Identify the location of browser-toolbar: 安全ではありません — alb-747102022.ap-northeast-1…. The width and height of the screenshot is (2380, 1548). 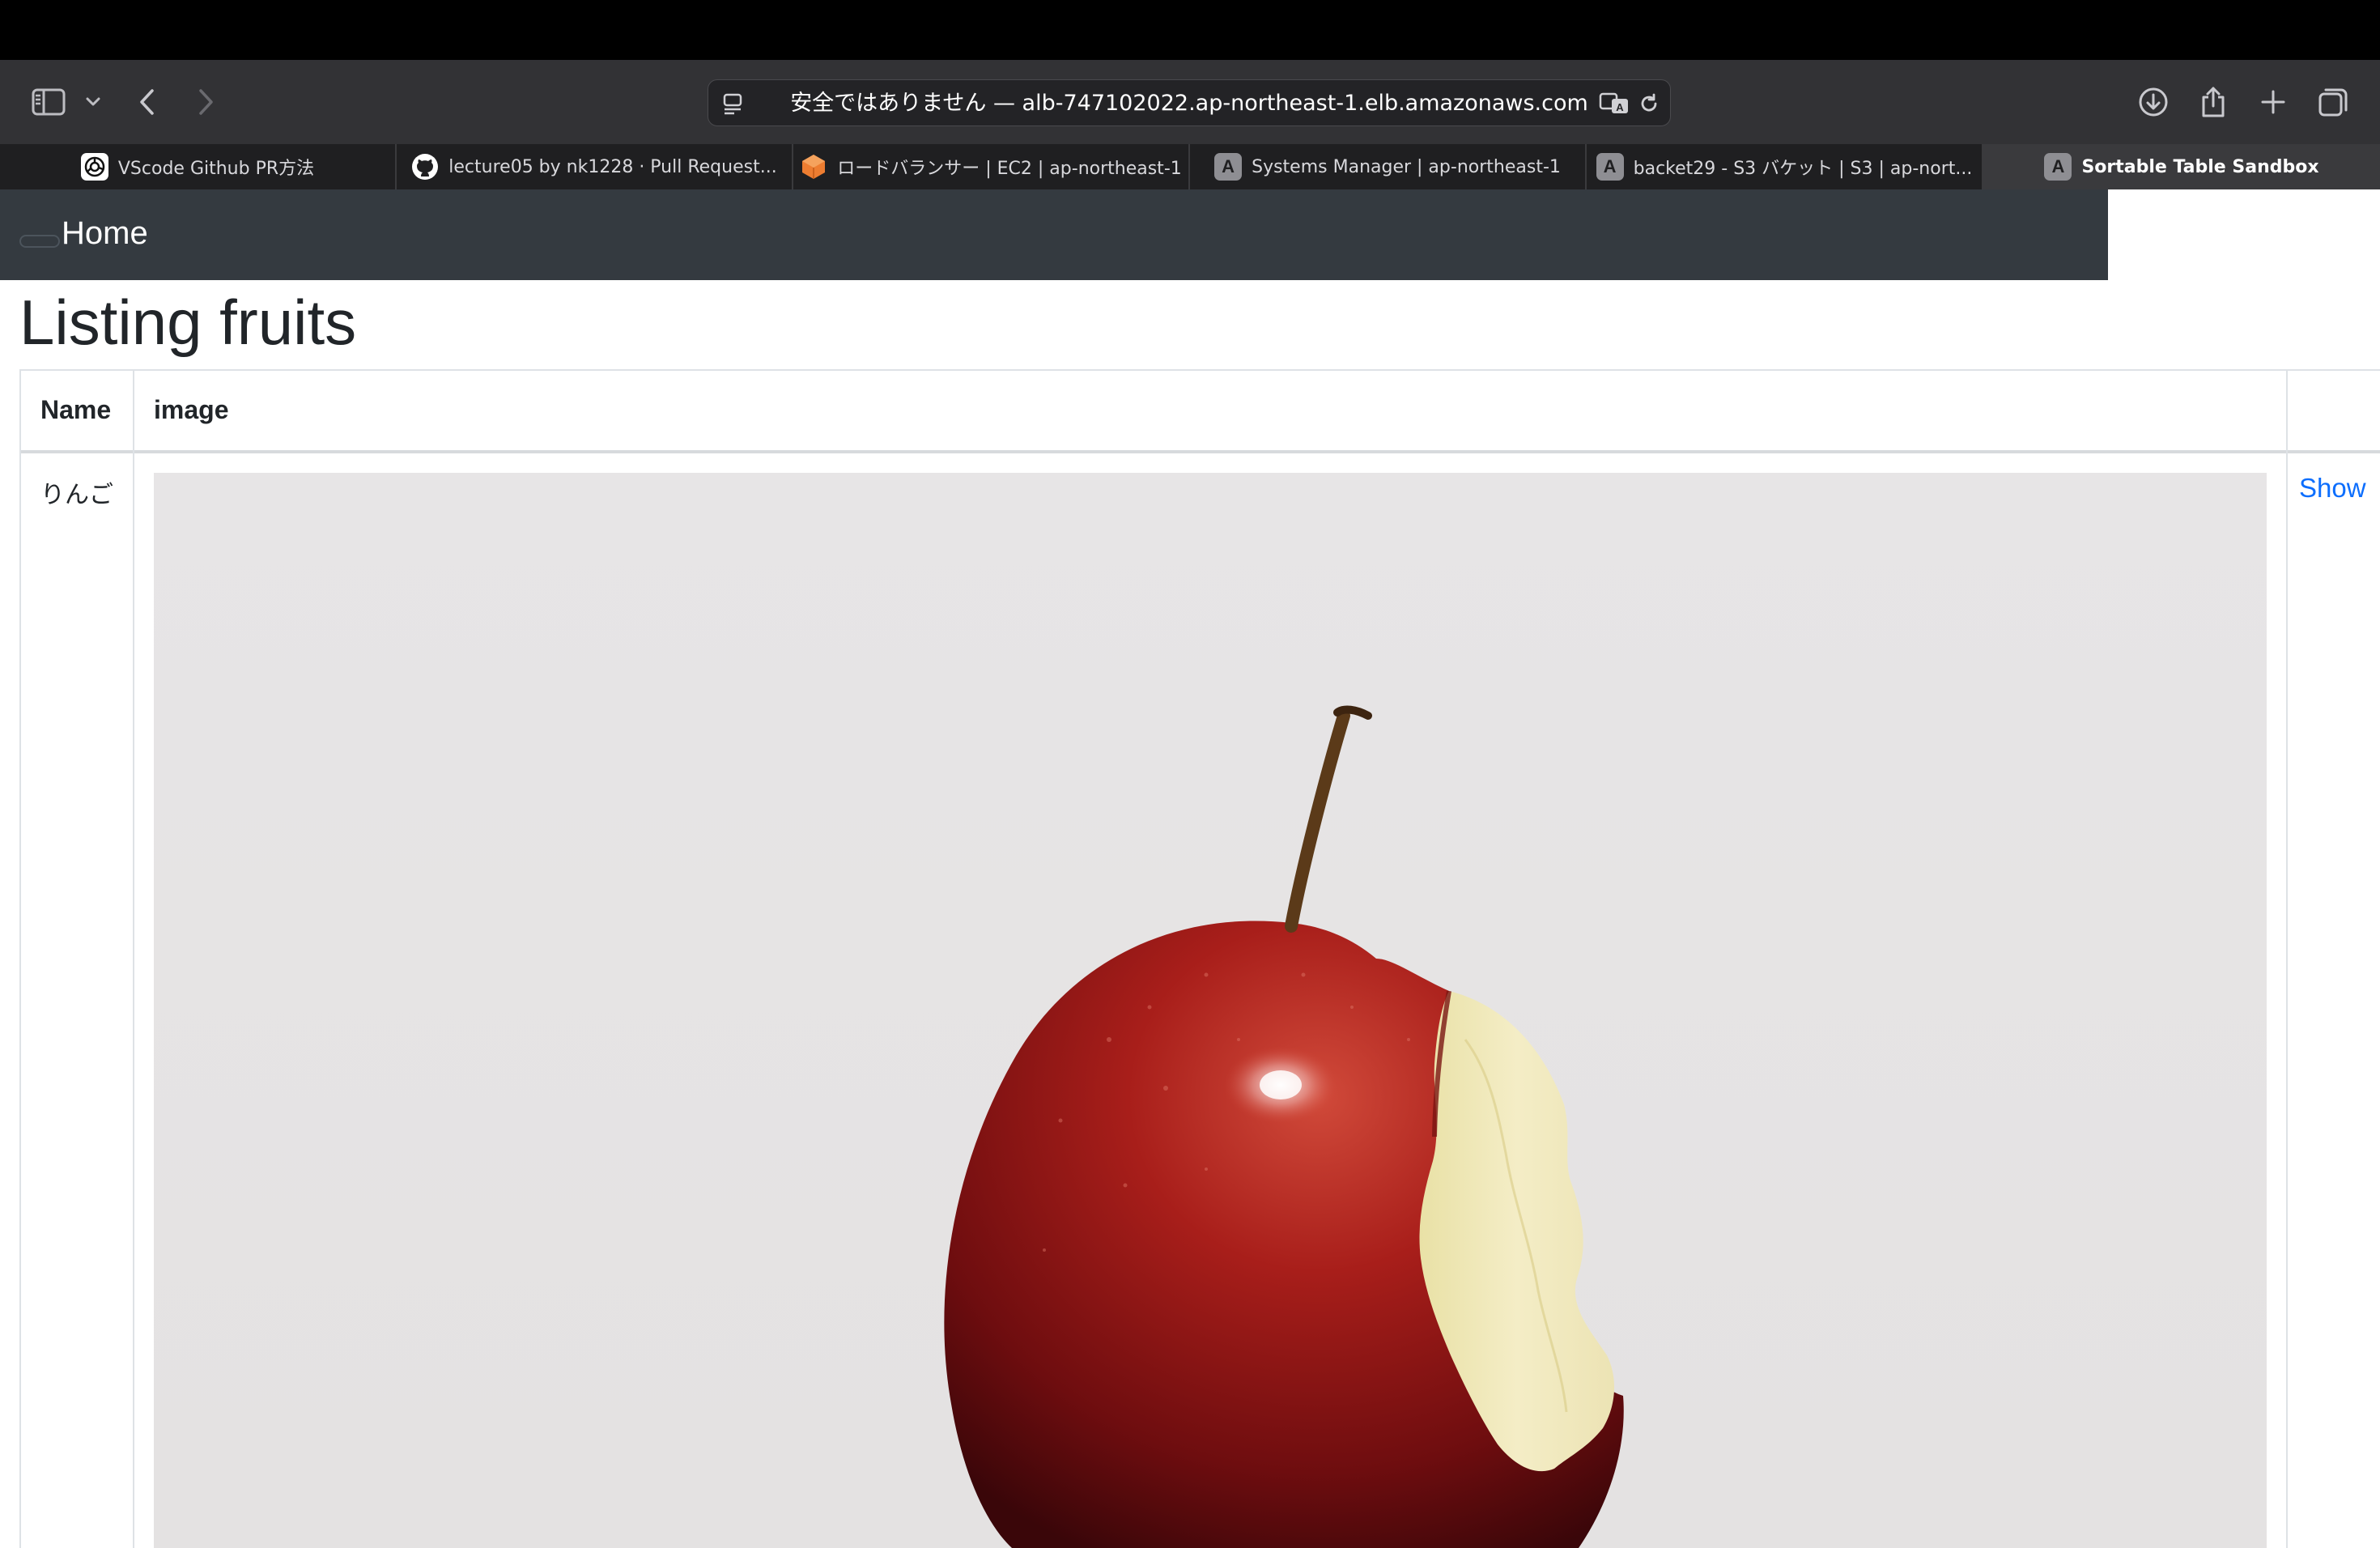
(1190, 102).